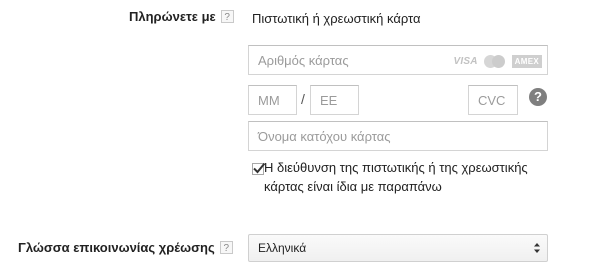 This screenshot has height=271, width=600. What do you see at coordinates (538, 97) in the screenshot?
I see `question-icon: ?` at bounding box center [538, 97].